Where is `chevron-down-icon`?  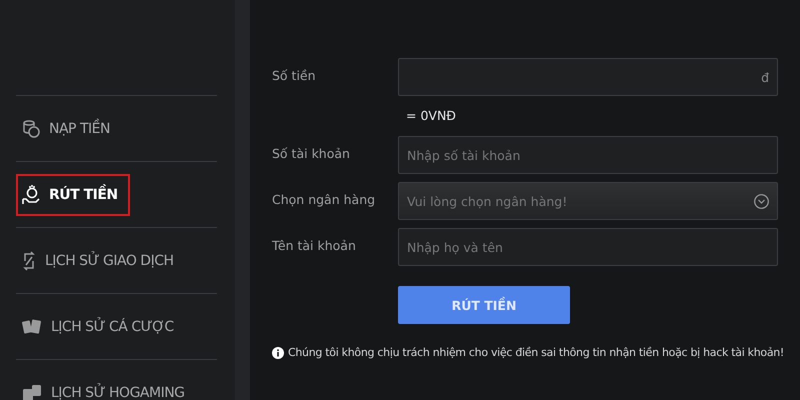
chevron-down-icon is located at coordinates (761, 201).